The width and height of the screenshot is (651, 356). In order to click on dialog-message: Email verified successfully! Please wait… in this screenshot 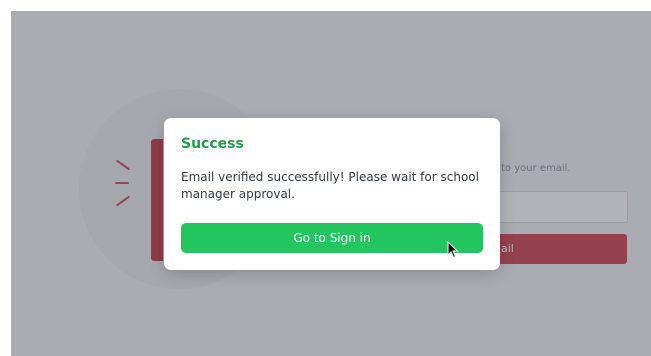, I will do `click(330, 185)`.